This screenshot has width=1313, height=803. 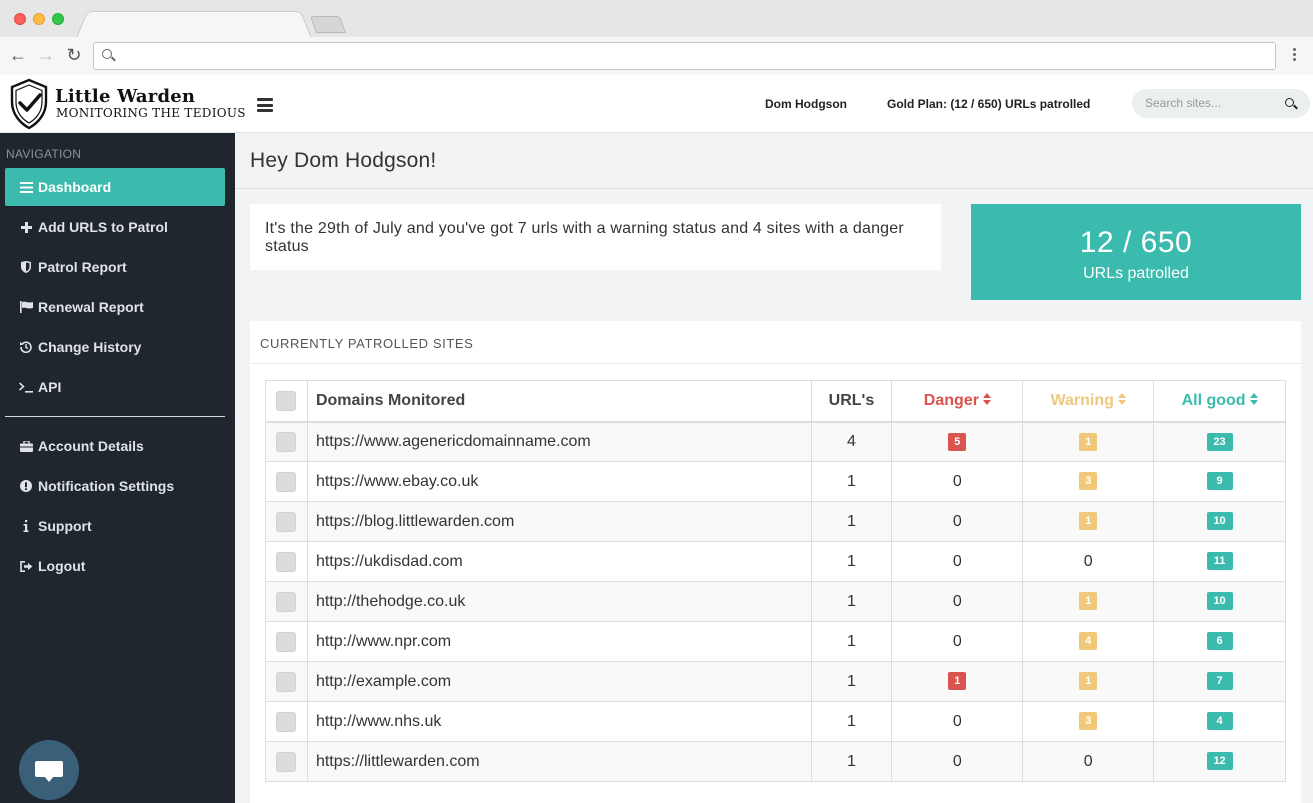 What do you see at coordinates (559, 641) in the screenshot?
I see `domain-cell: http://www.npr.com` at bounding box center [559, 641].